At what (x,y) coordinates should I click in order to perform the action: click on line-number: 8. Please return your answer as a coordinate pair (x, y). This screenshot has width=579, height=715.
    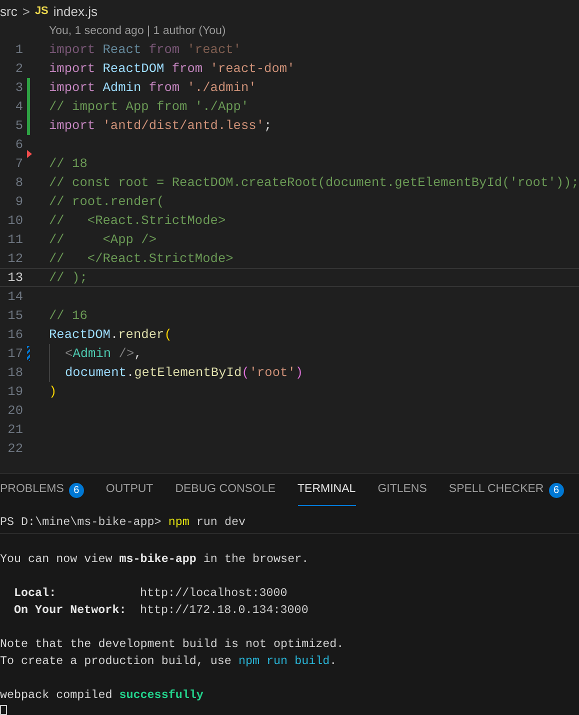
    Looking at the image, I should click on (18, 183).